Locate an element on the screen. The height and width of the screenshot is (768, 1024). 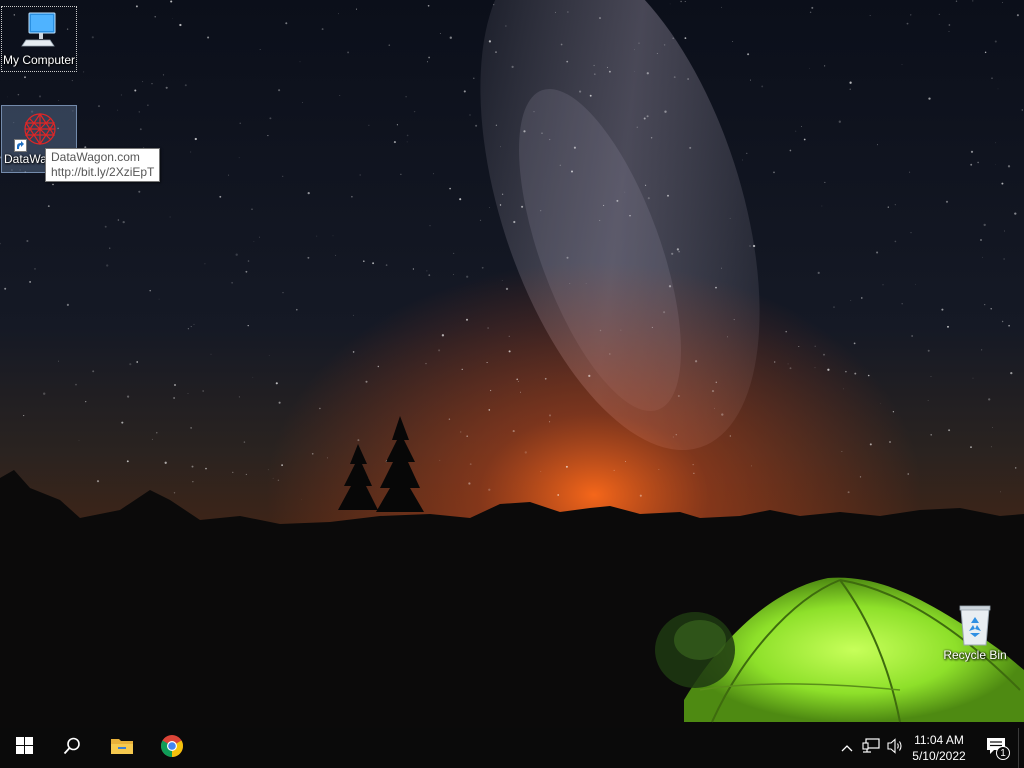
network-icon is located at coordinates (871, 748).